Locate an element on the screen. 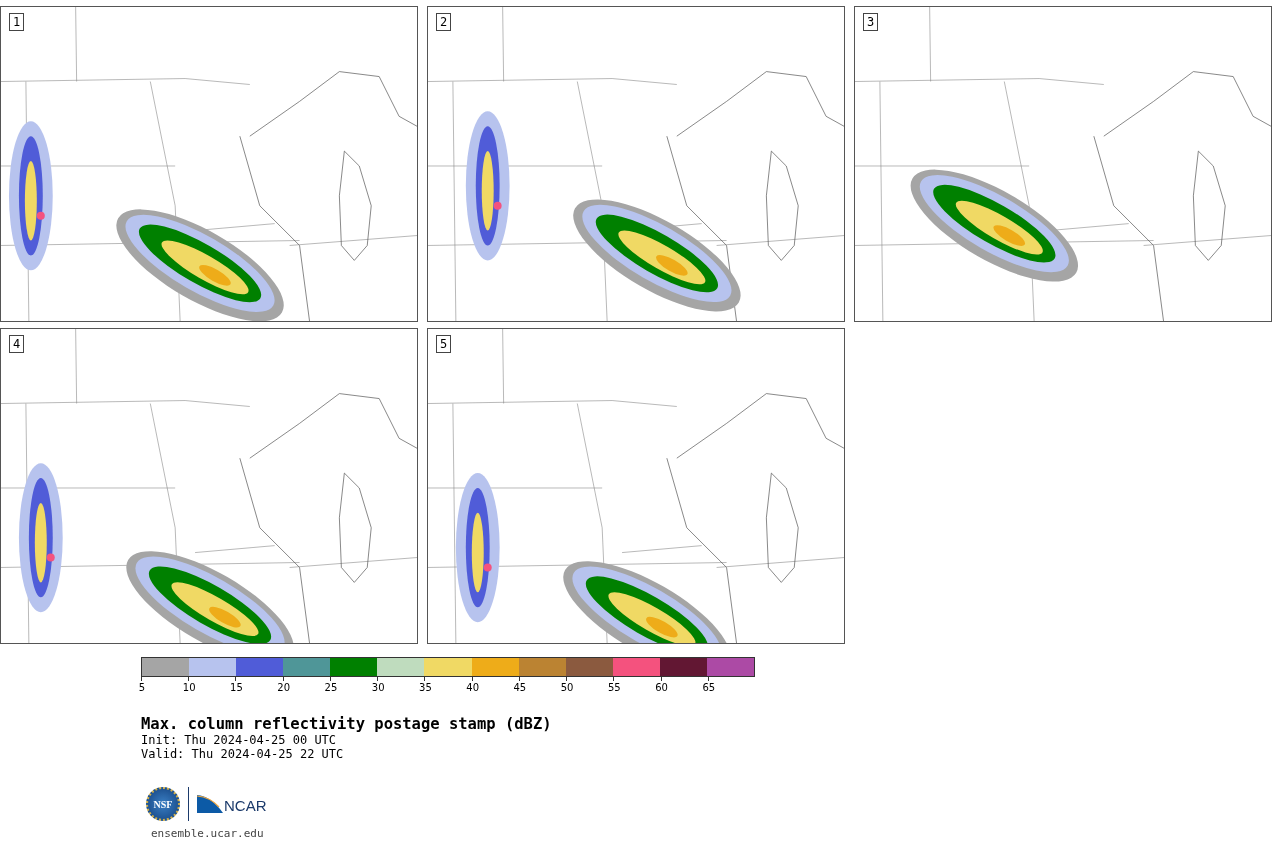 The height and width of the screenshot is (844, 1280). plot-title: Max. column reflectivity postage stamp (dBZ) is located at coordinates (347, 724).